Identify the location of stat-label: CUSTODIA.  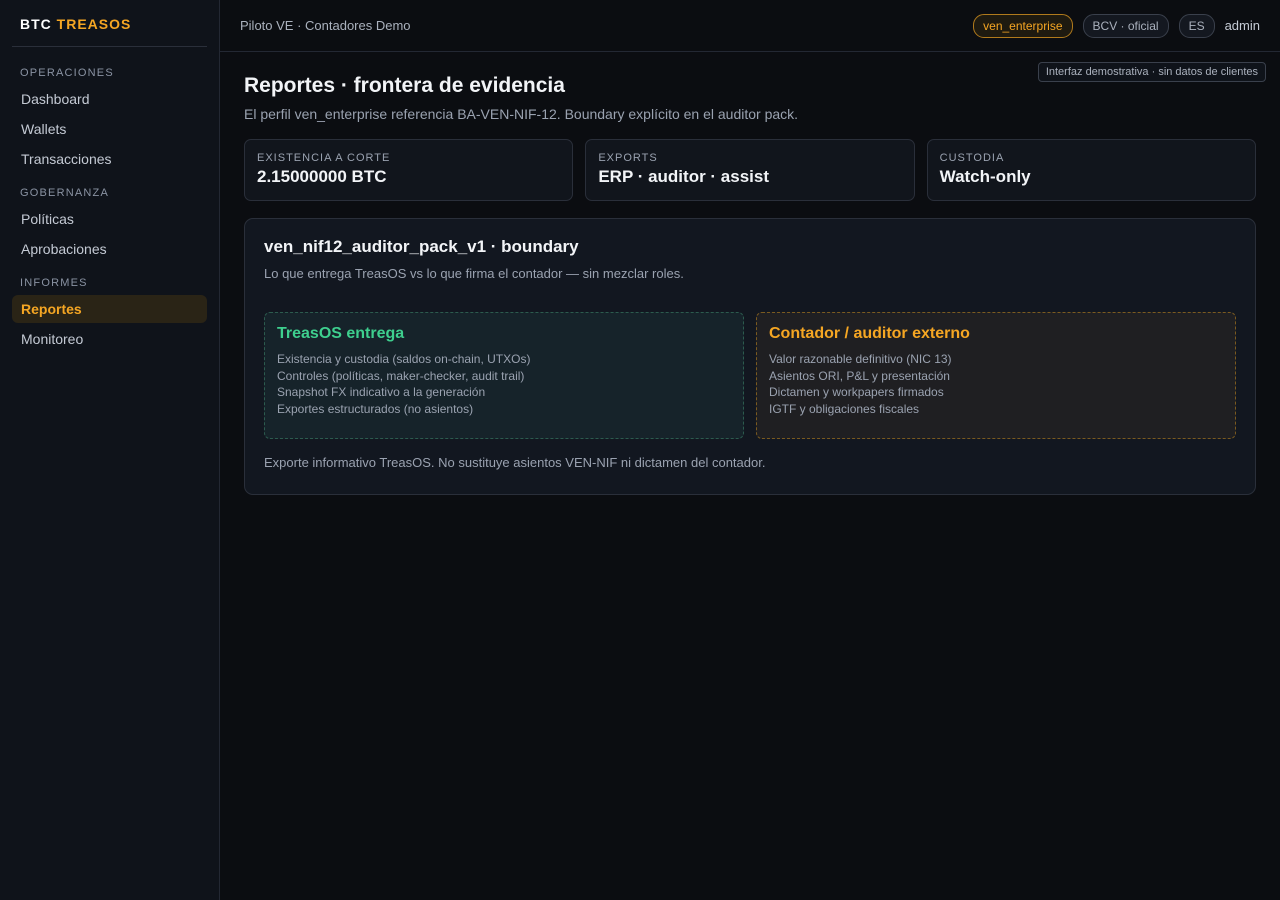
(972, 158).